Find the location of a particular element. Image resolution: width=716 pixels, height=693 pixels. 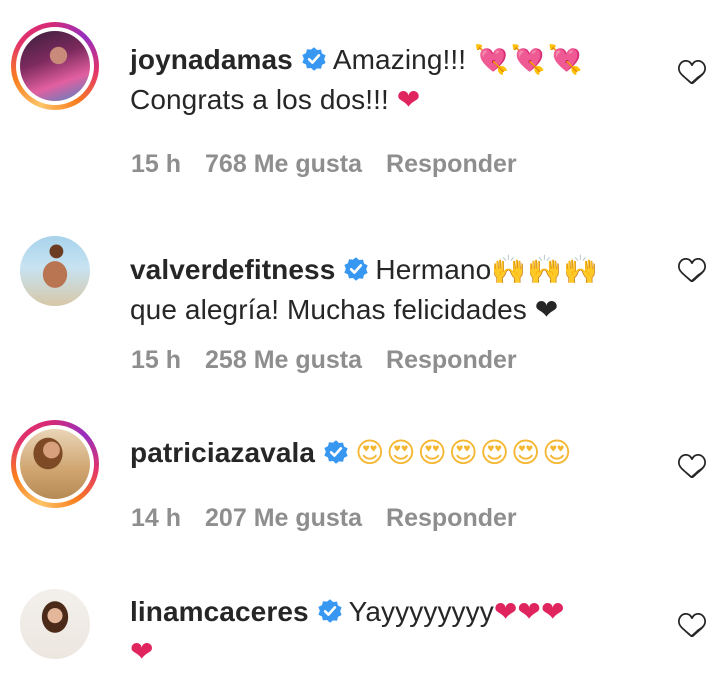

comment-text: linamcaceres Yayyyyyyyy❤❤❤ ❤ is located at coordinates (395, 632).